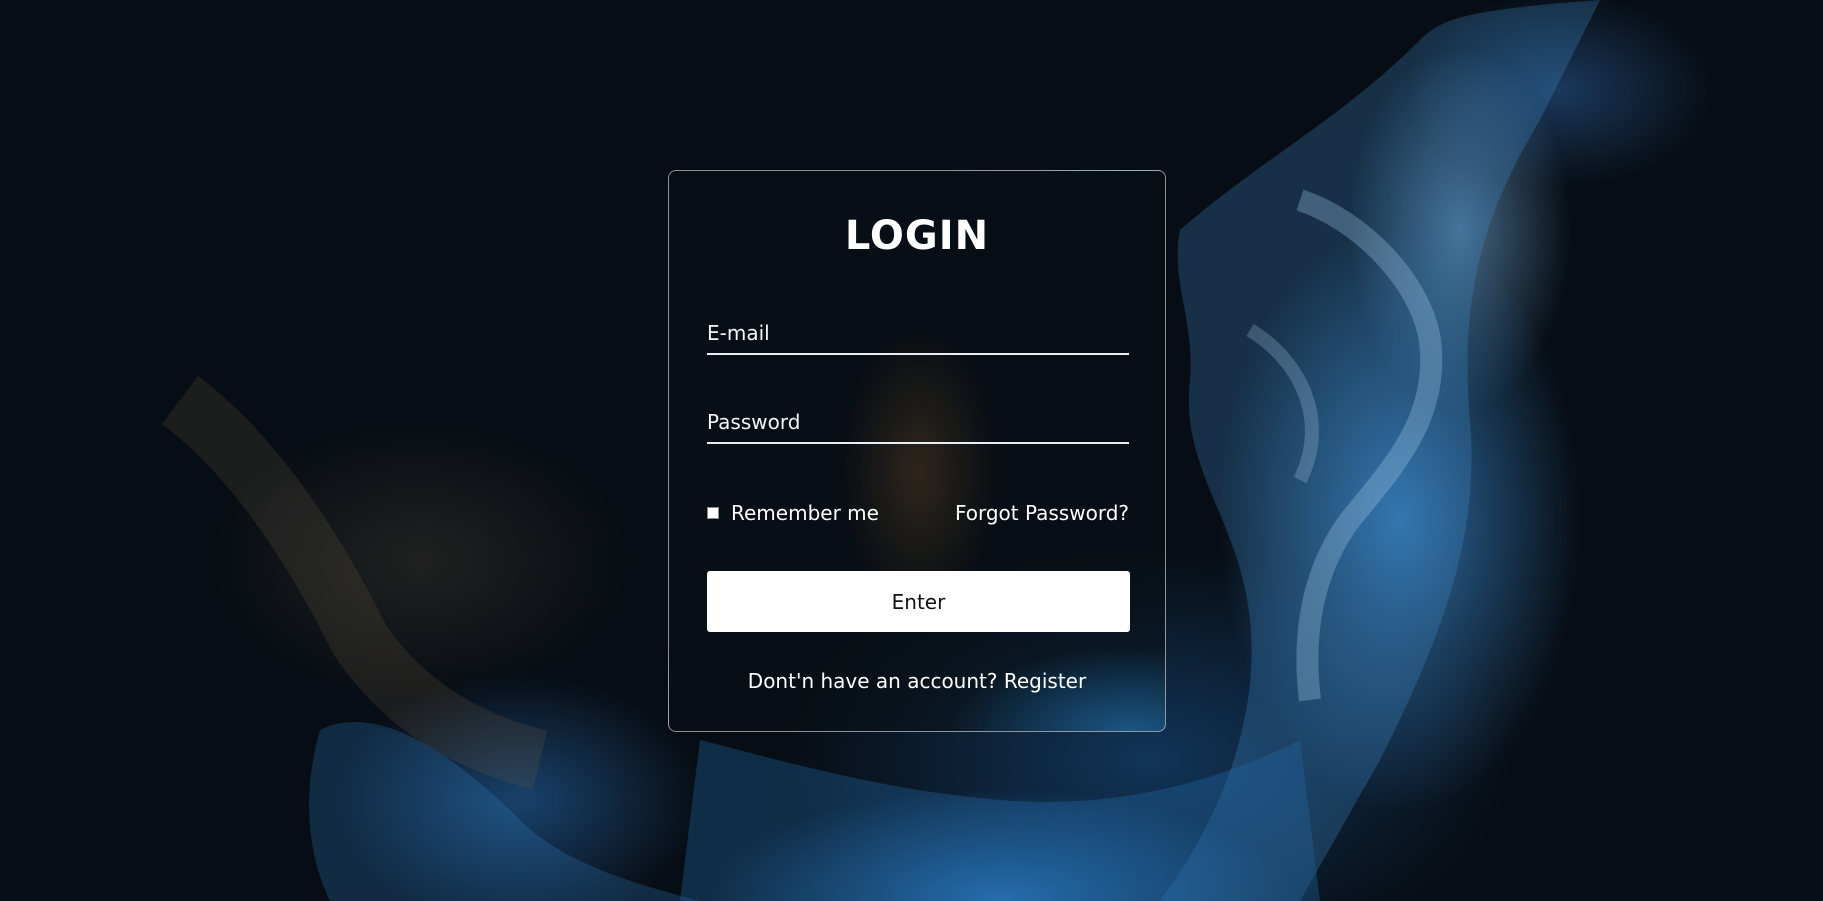  I want to click on email-input, so click(918, 333).